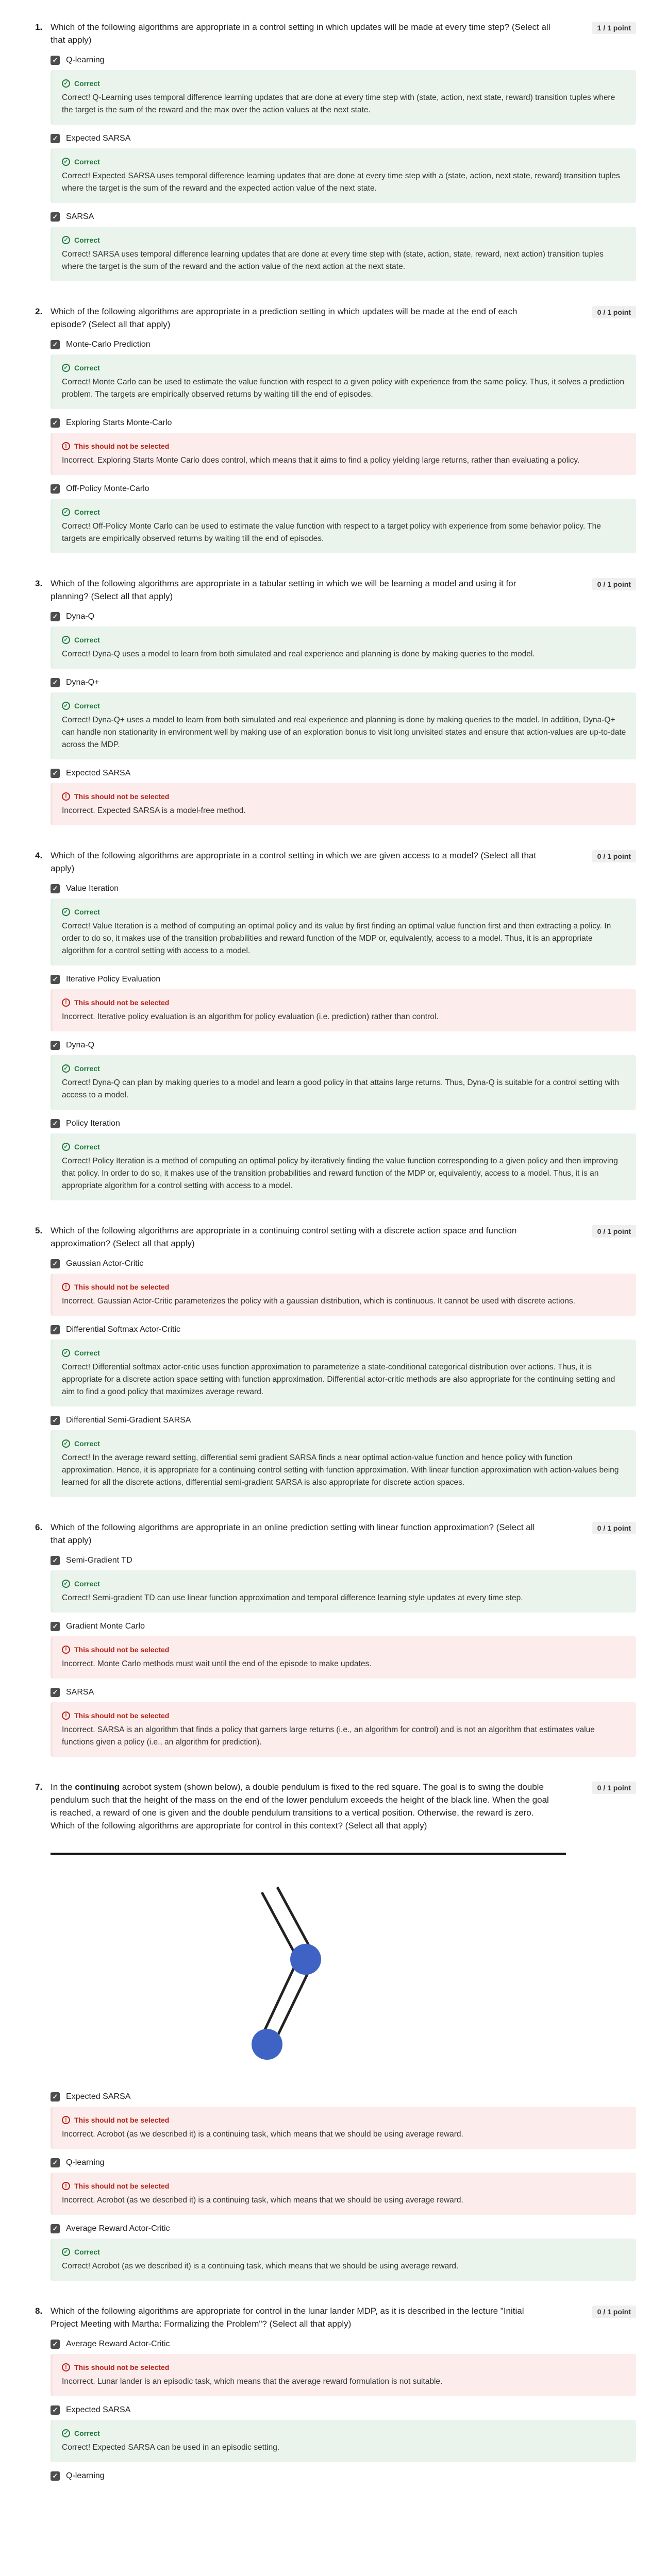 This screenshot has width=667, height=2576. Describe the element at coordinates (343, 1560) in the screenshot. I see `option-row: ✓ Semi-Gradient TD` at that location.